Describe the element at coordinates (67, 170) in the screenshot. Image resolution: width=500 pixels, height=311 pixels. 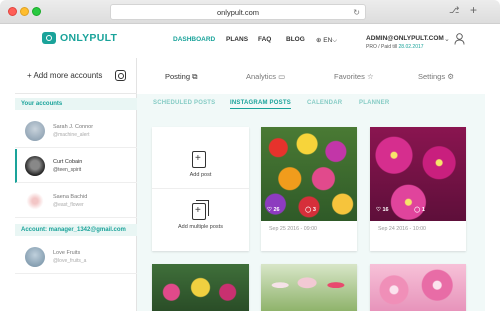
I see `account-handle: @teen_spirit` at that location.